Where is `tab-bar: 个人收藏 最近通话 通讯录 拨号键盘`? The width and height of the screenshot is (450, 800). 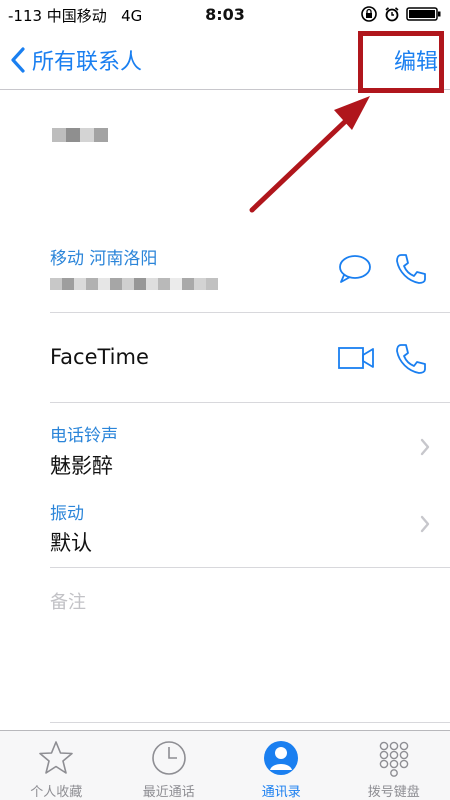 tab-bar: 个人收藏 最近通话 通讯录 拨号键盘 is located at coordinates (225, 765).